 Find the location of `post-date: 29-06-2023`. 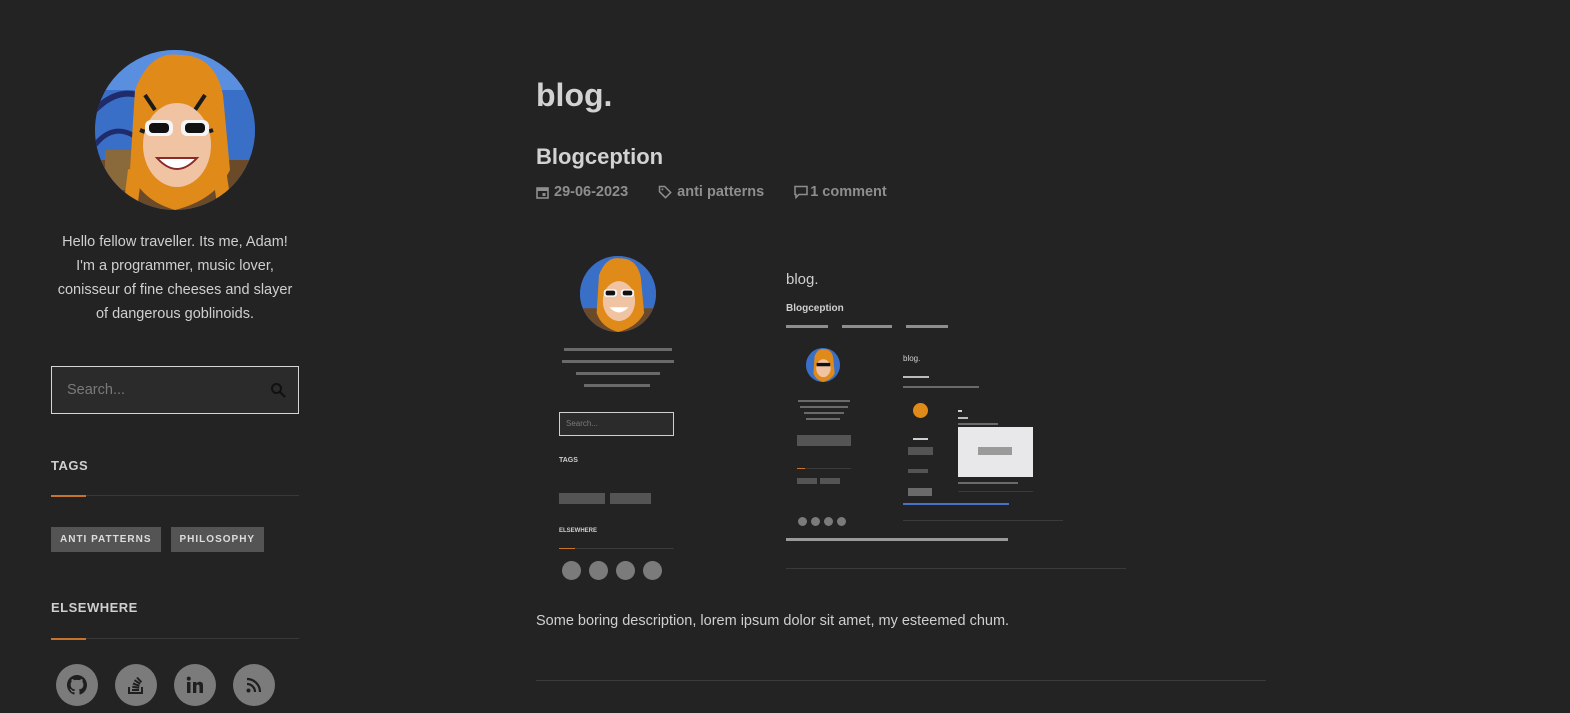

post-date: 29-06-2023 is located at coordinates (582, 192).